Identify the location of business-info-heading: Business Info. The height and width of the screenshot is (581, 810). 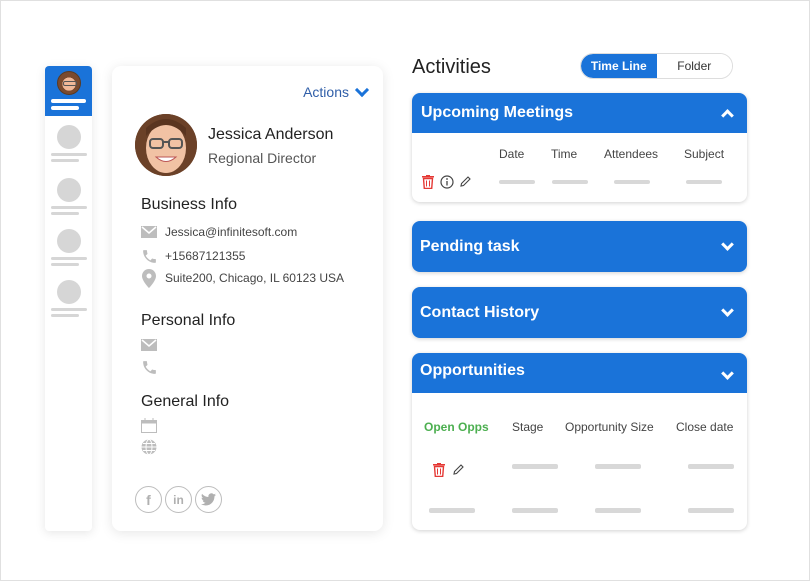
(189, 204).